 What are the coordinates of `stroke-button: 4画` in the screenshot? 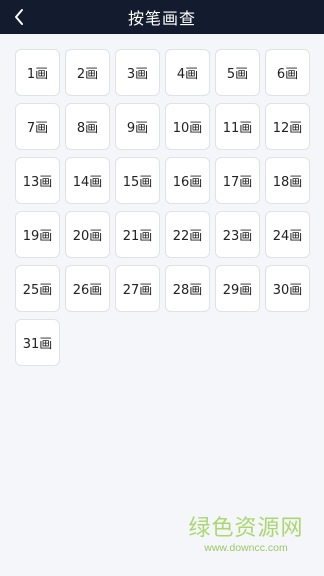 It's located at (187, 72).